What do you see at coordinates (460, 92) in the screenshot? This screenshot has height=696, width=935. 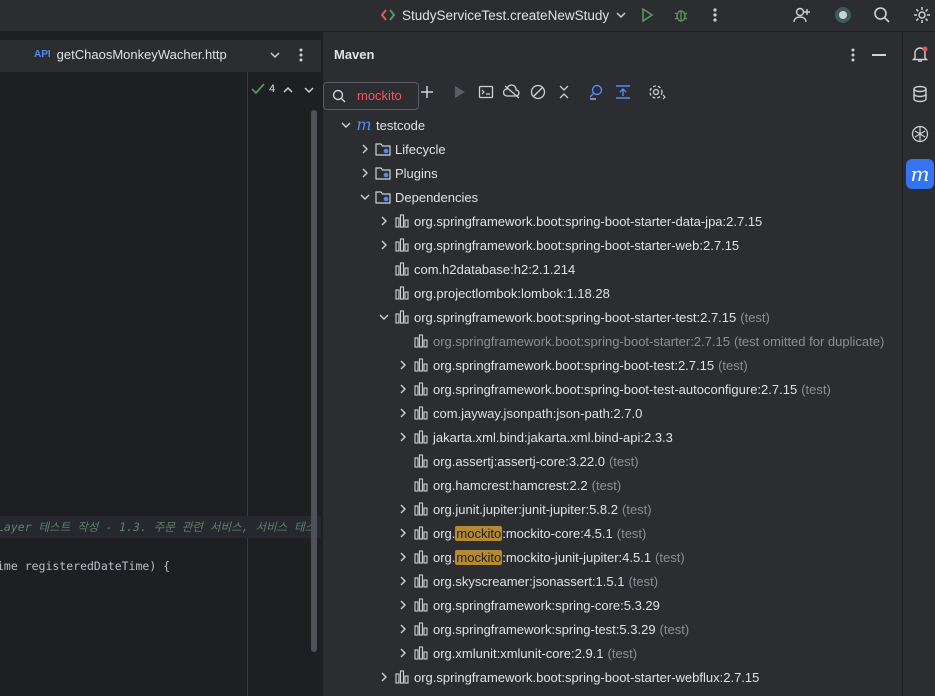 I see `run-maven-build-icon` at bounding box center [460, 92].